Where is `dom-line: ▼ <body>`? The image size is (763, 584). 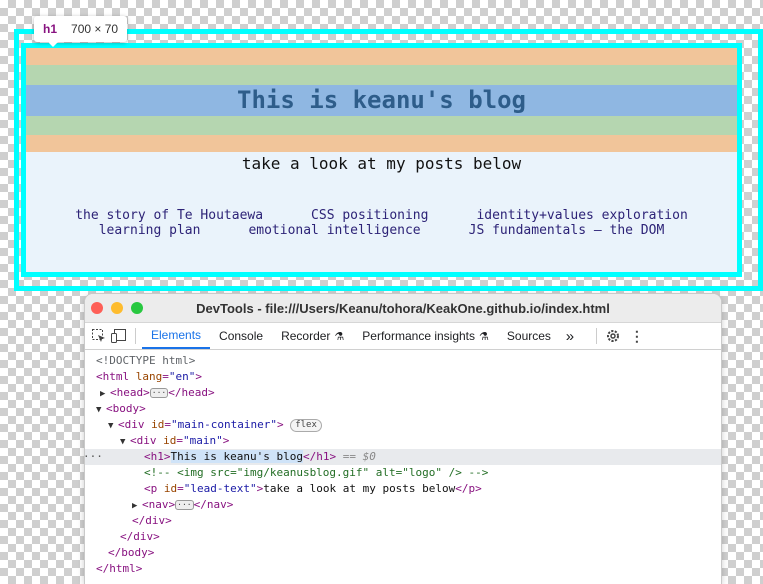 dom-line: ▼ <body> is located at coordinates (403, 409).